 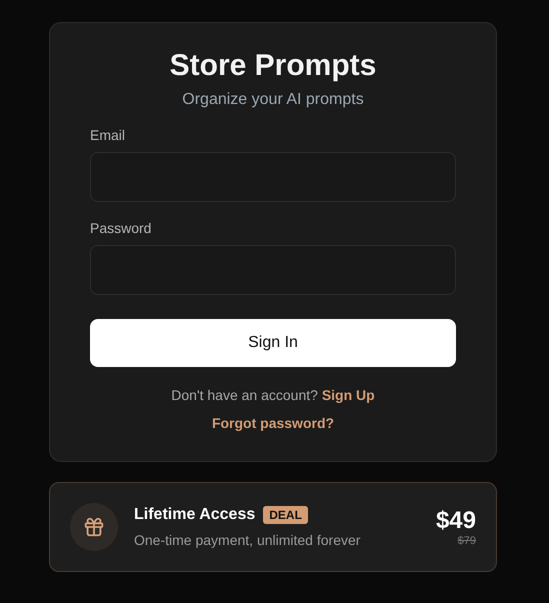 I want to click on old-price: $79, so click(x=467, y=541).